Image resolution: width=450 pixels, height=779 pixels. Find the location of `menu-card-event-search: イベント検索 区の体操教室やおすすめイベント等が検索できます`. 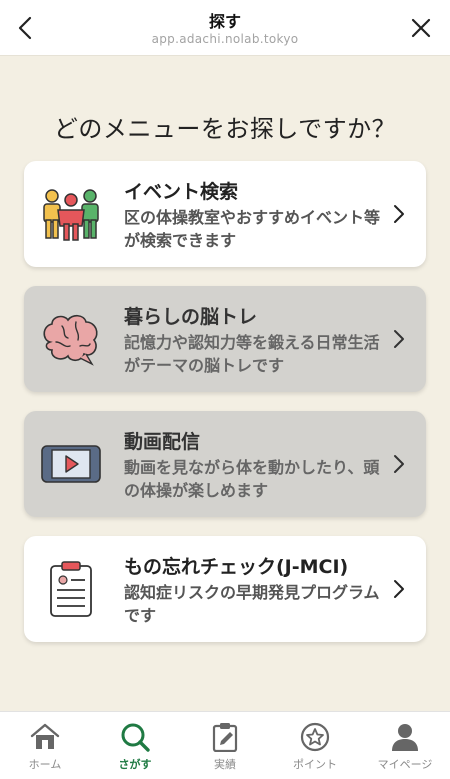

menu-card-event-search: イベント検索 区の体操教室やおすすめイベント等が検索できます is located at coordinates (225, 214).